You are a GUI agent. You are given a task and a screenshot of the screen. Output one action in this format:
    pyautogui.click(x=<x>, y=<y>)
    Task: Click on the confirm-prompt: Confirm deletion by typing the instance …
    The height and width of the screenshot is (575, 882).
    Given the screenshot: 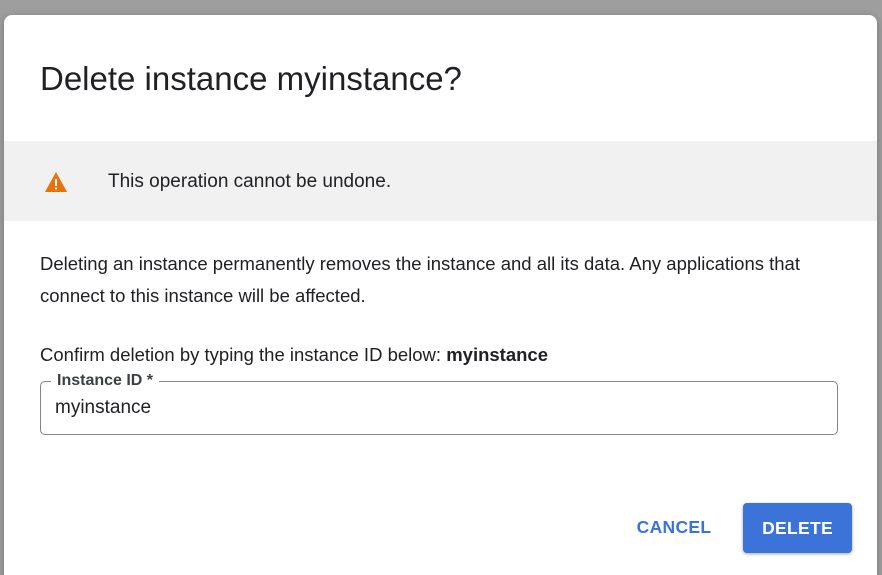 What is the action you would take?
    pyautogui.click(x=294, y=355)
    